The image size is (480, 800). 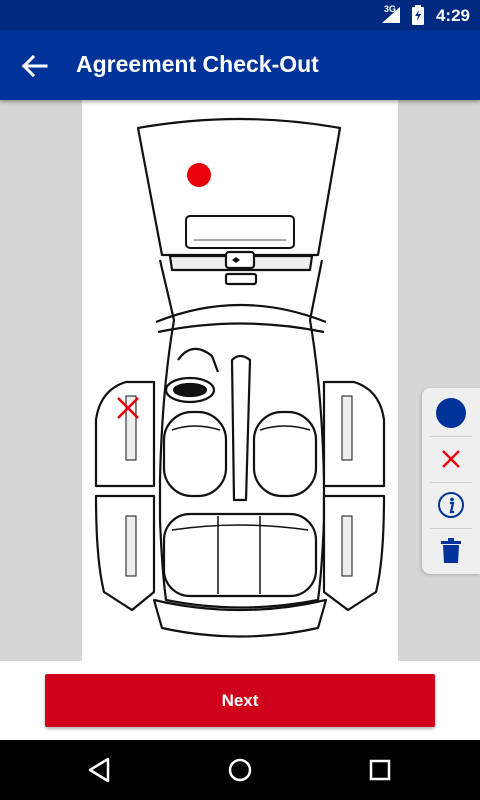 What do you see at coordinates (240, 15) in the screenshot?
I see `status-bar: 3G 4:29` at bounding box center [240, 15].